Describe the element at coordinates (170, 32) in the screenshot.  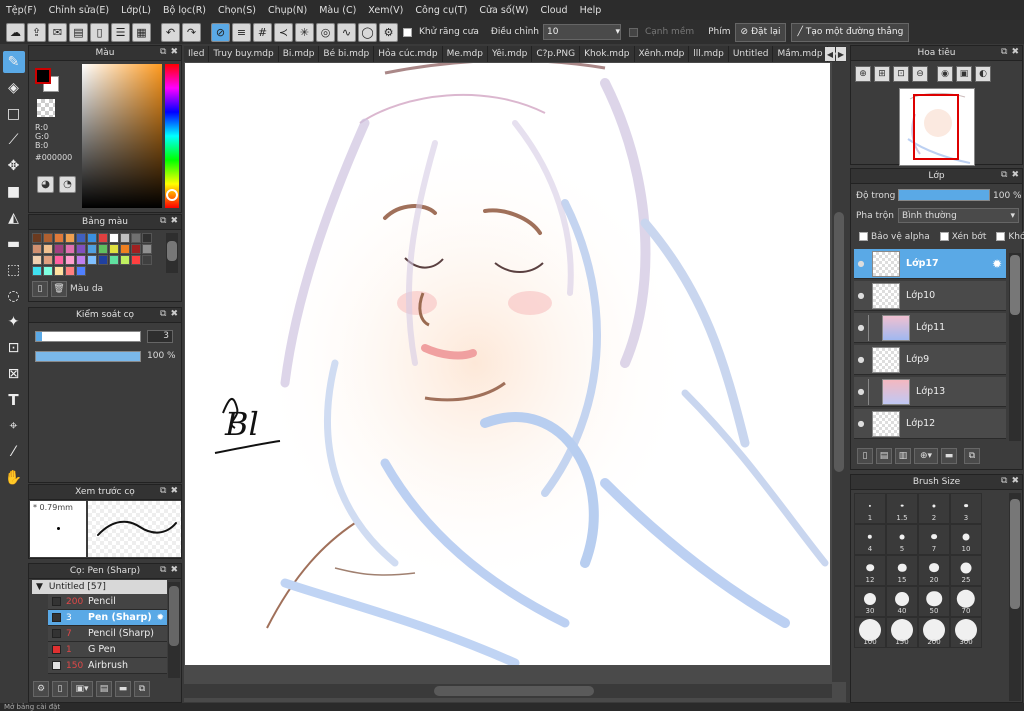
I see `undo-icon: ↶` at that location.